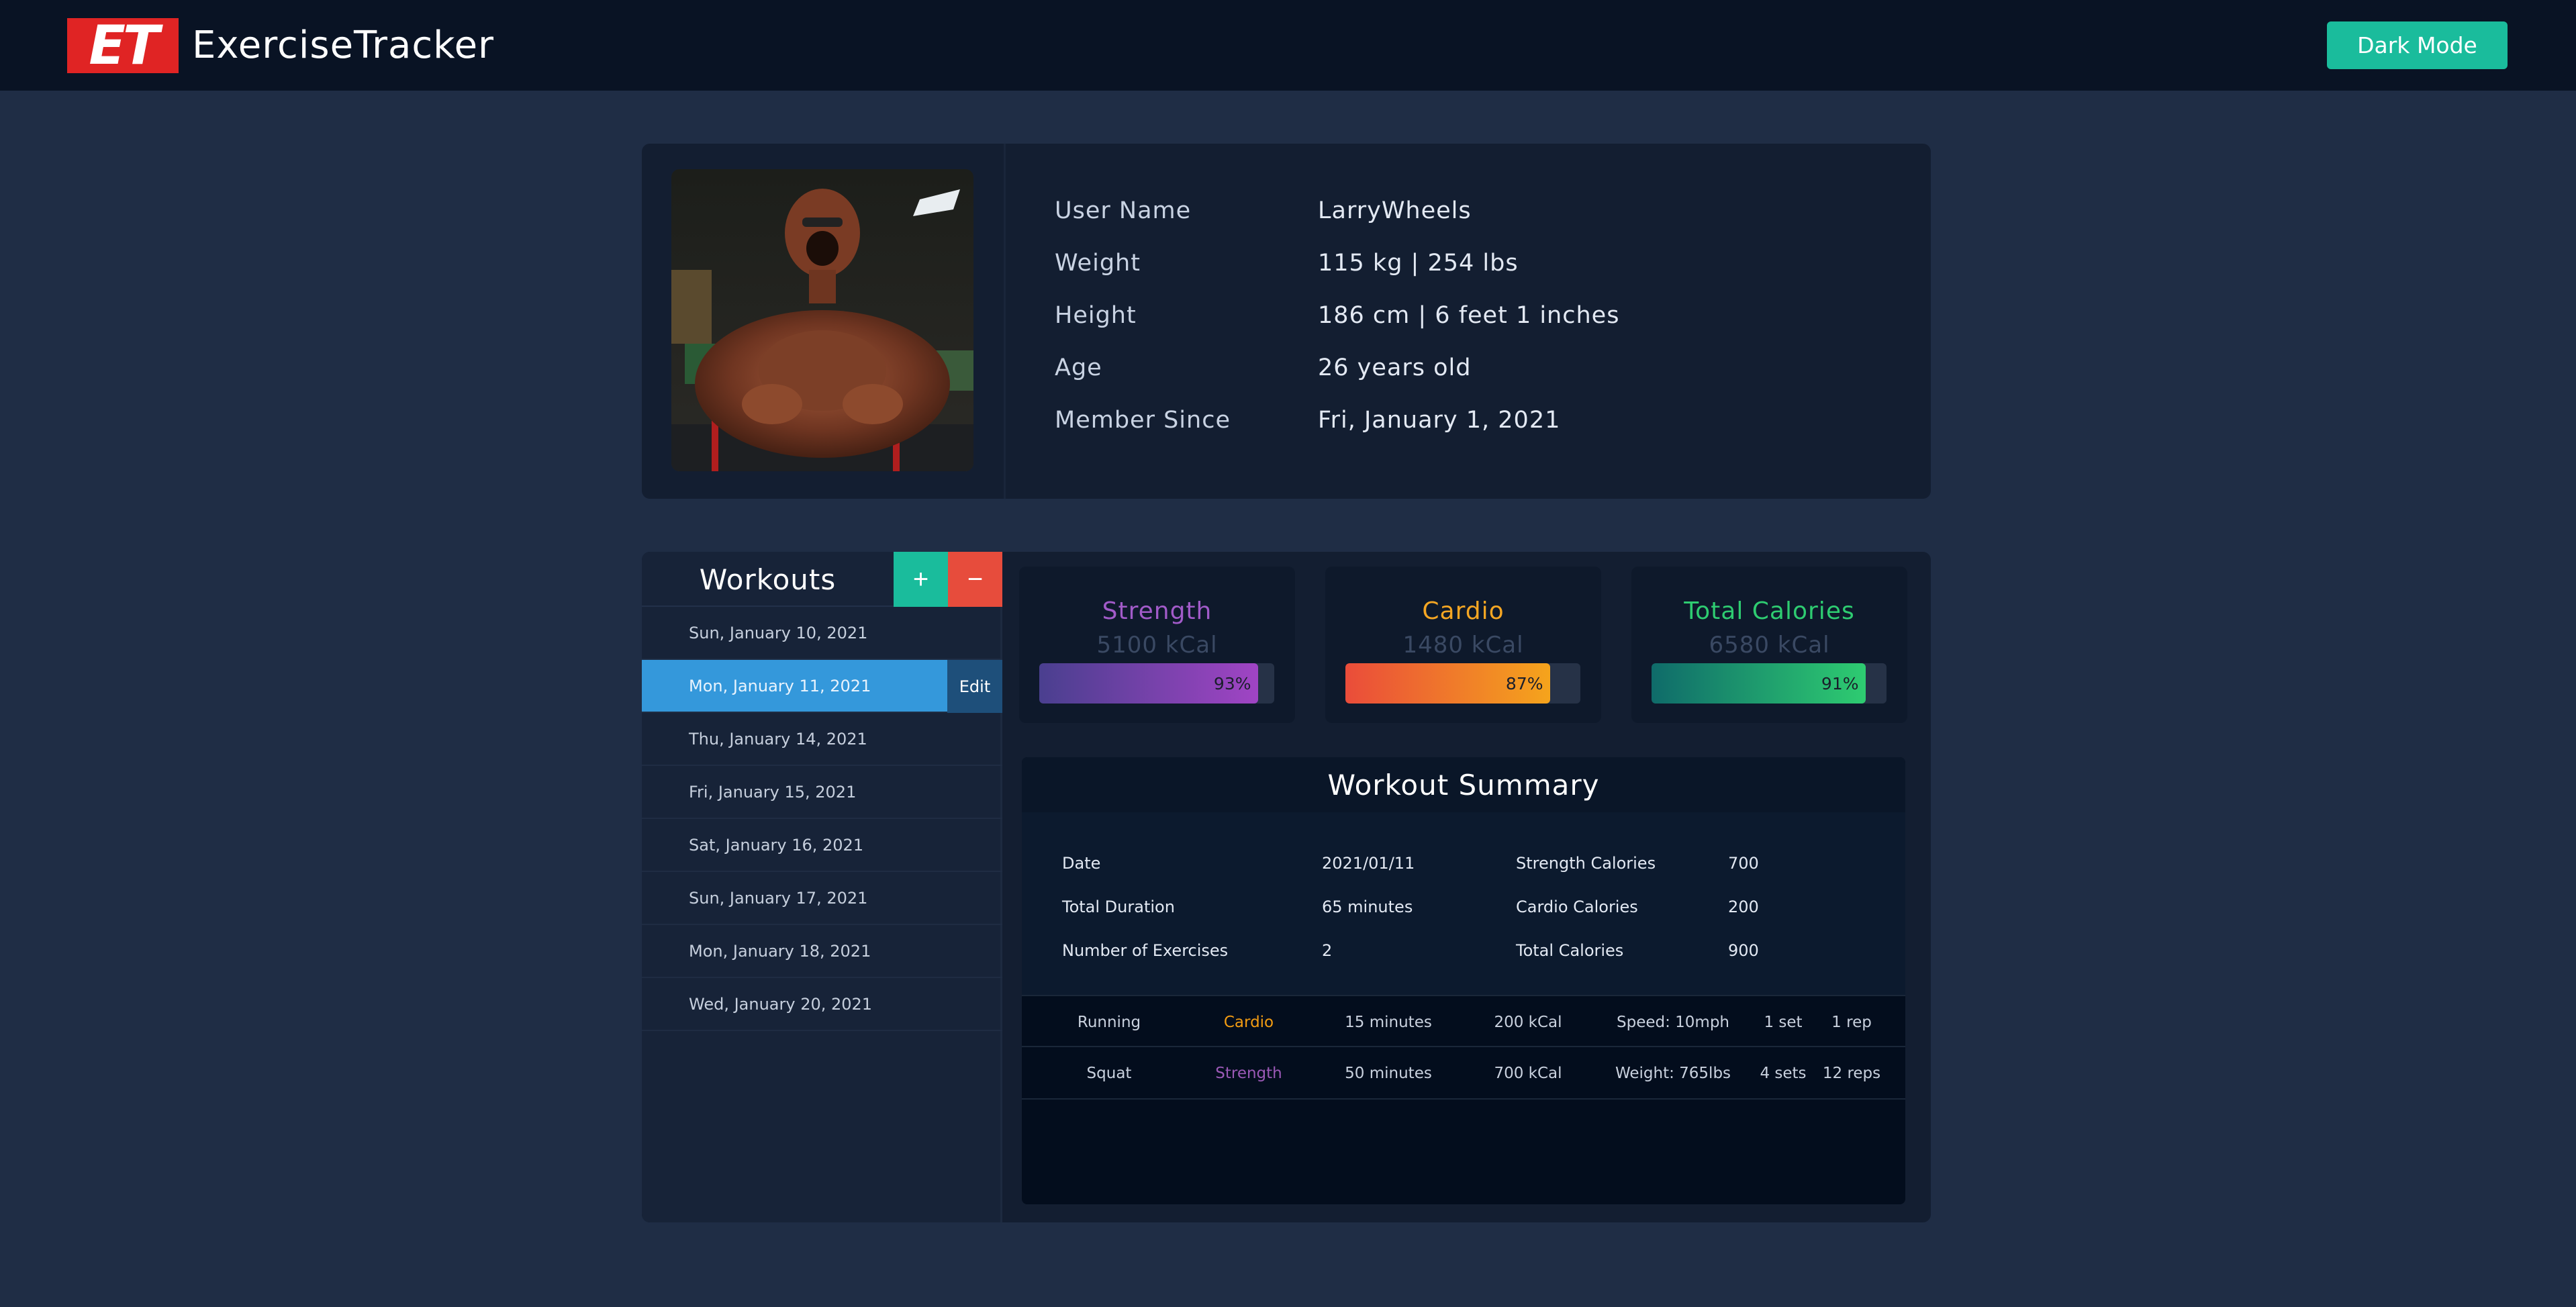 The width and height of the screenshot is (2576, 1307). Describe the element at coordinates (1783, 1073) in the screenshot. I see `exercise-sets: 4 sets` at that location.